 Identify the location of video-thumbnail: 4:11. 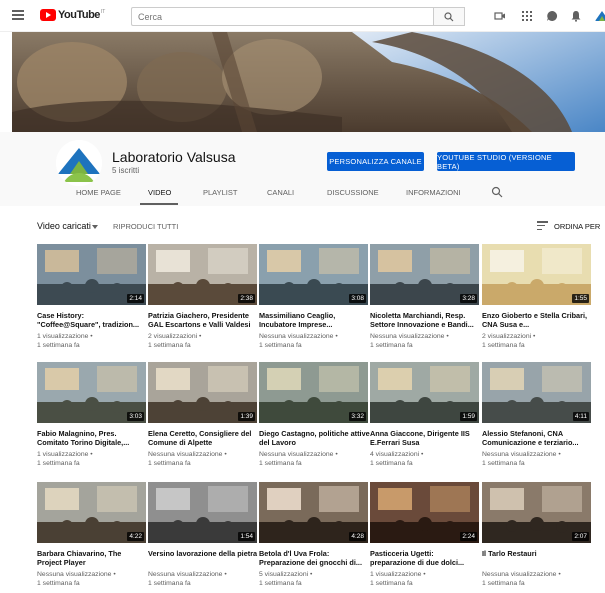
(536, 392).